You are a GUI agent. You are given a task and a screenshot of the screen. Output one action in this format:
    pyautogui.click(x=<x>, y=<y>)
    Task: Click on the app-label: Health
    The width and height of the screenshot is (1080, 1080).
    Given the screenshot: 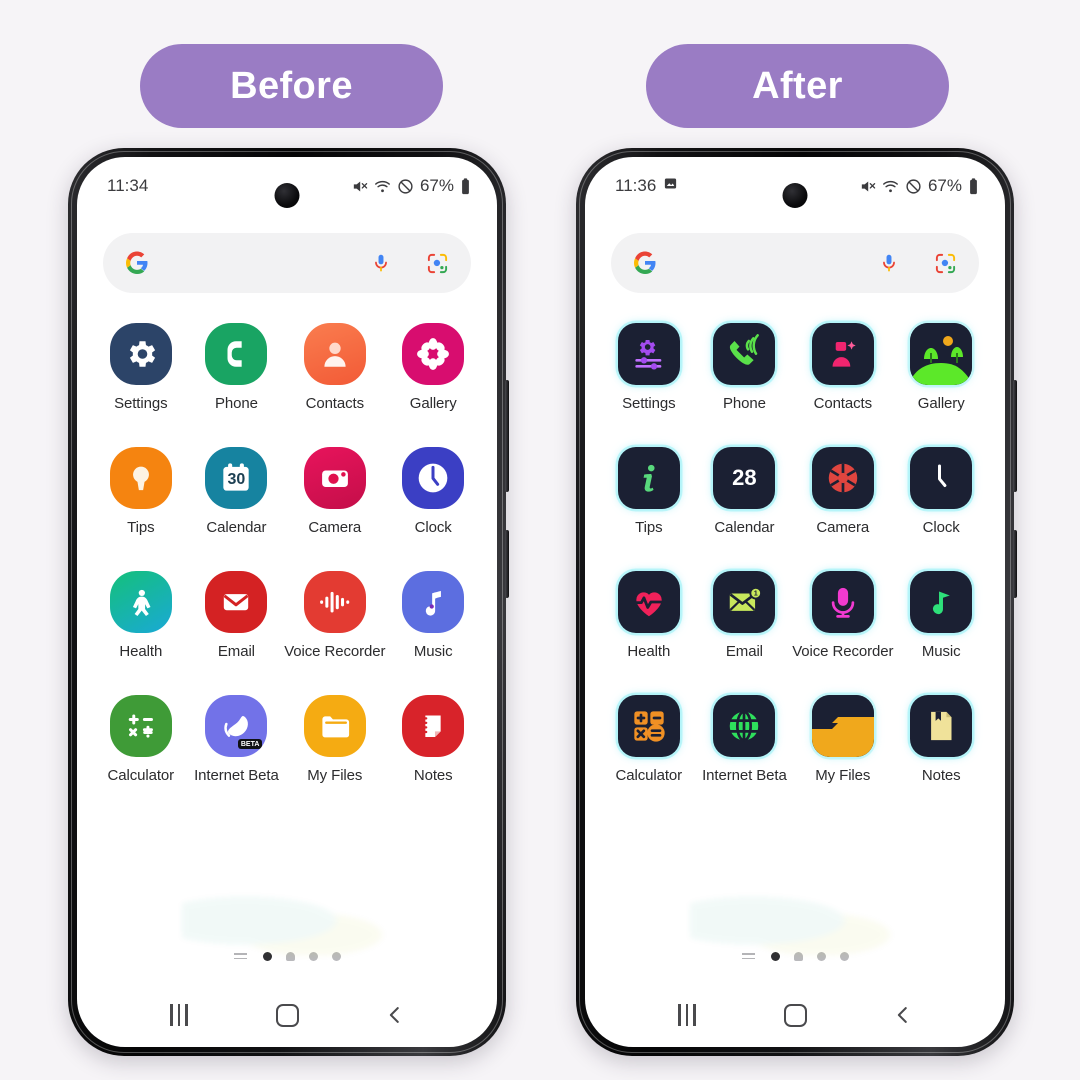 What is the action you would take?
    pyautogui.click(x=141, y=651)
    